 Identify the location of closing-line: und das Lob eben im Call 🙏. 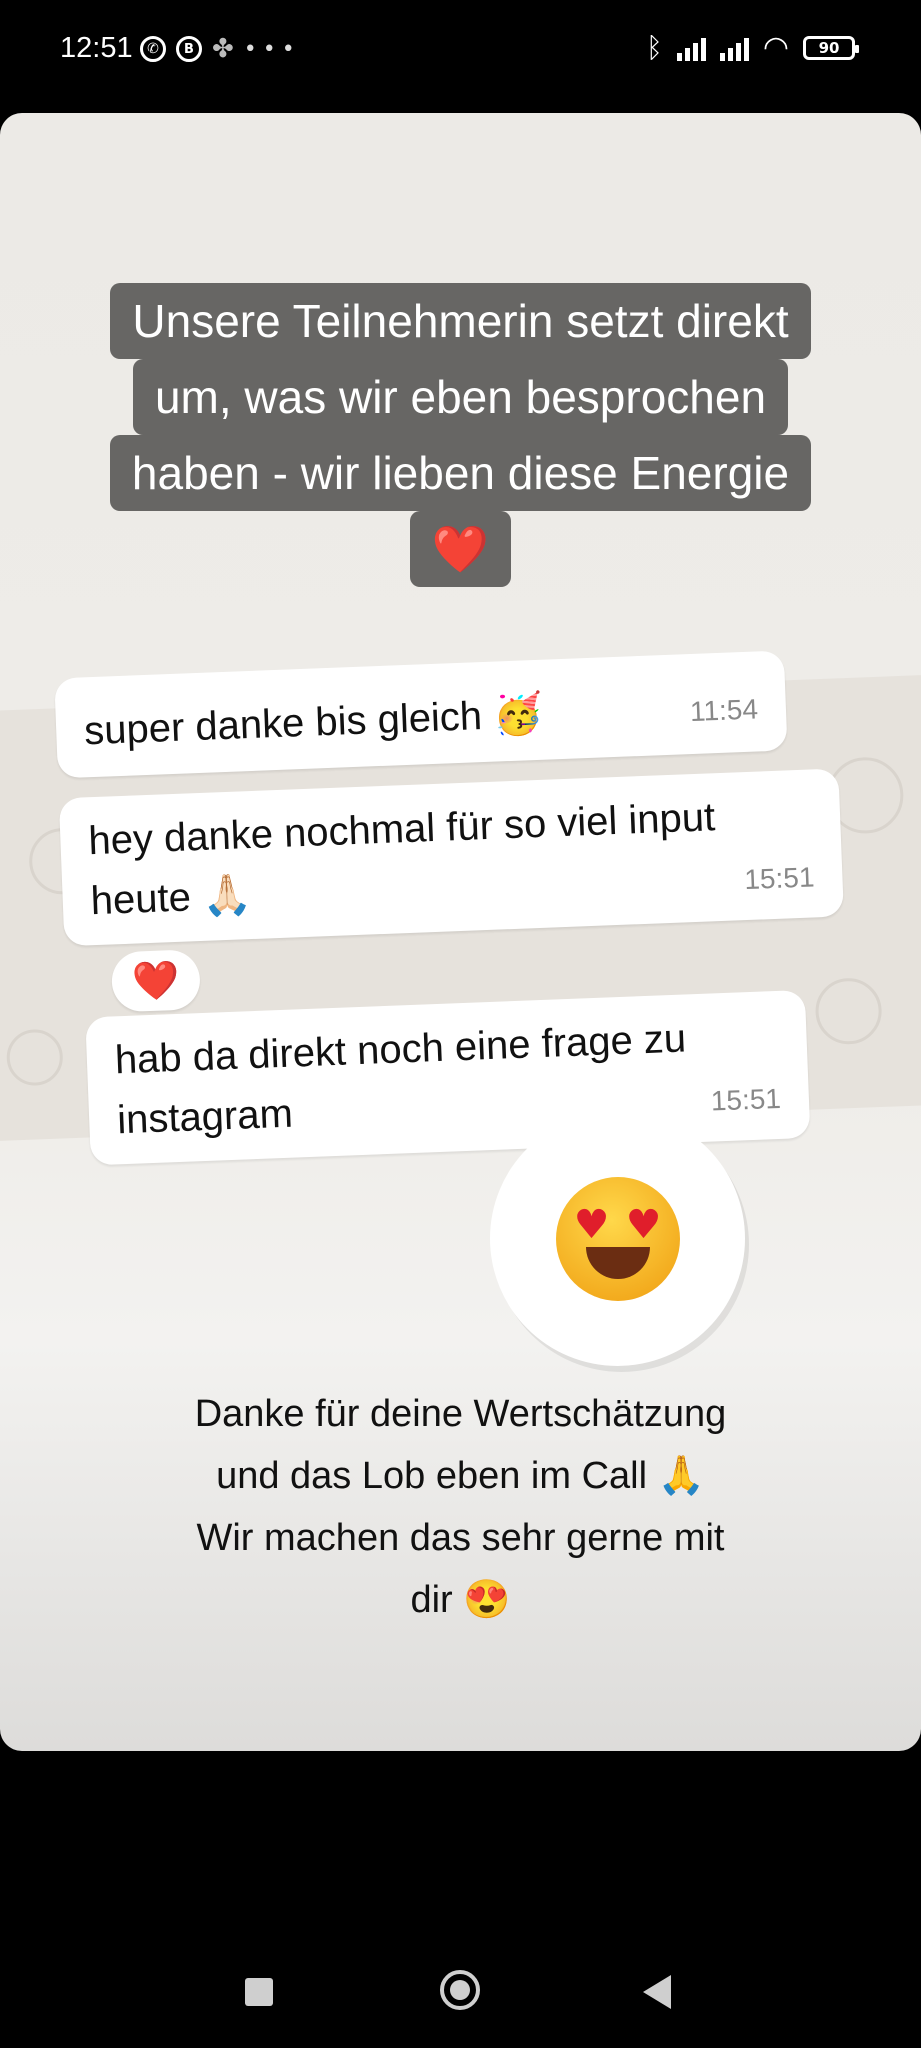
(460, 1476).